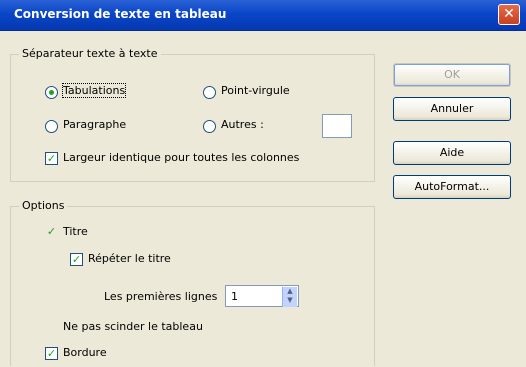 This screenshot has height=367, width=526. What do you see at coordinates (129, 258) in the screenshot?
I see `label-repeter-titre: Répéter le titre` at bounding box center [129, 258].